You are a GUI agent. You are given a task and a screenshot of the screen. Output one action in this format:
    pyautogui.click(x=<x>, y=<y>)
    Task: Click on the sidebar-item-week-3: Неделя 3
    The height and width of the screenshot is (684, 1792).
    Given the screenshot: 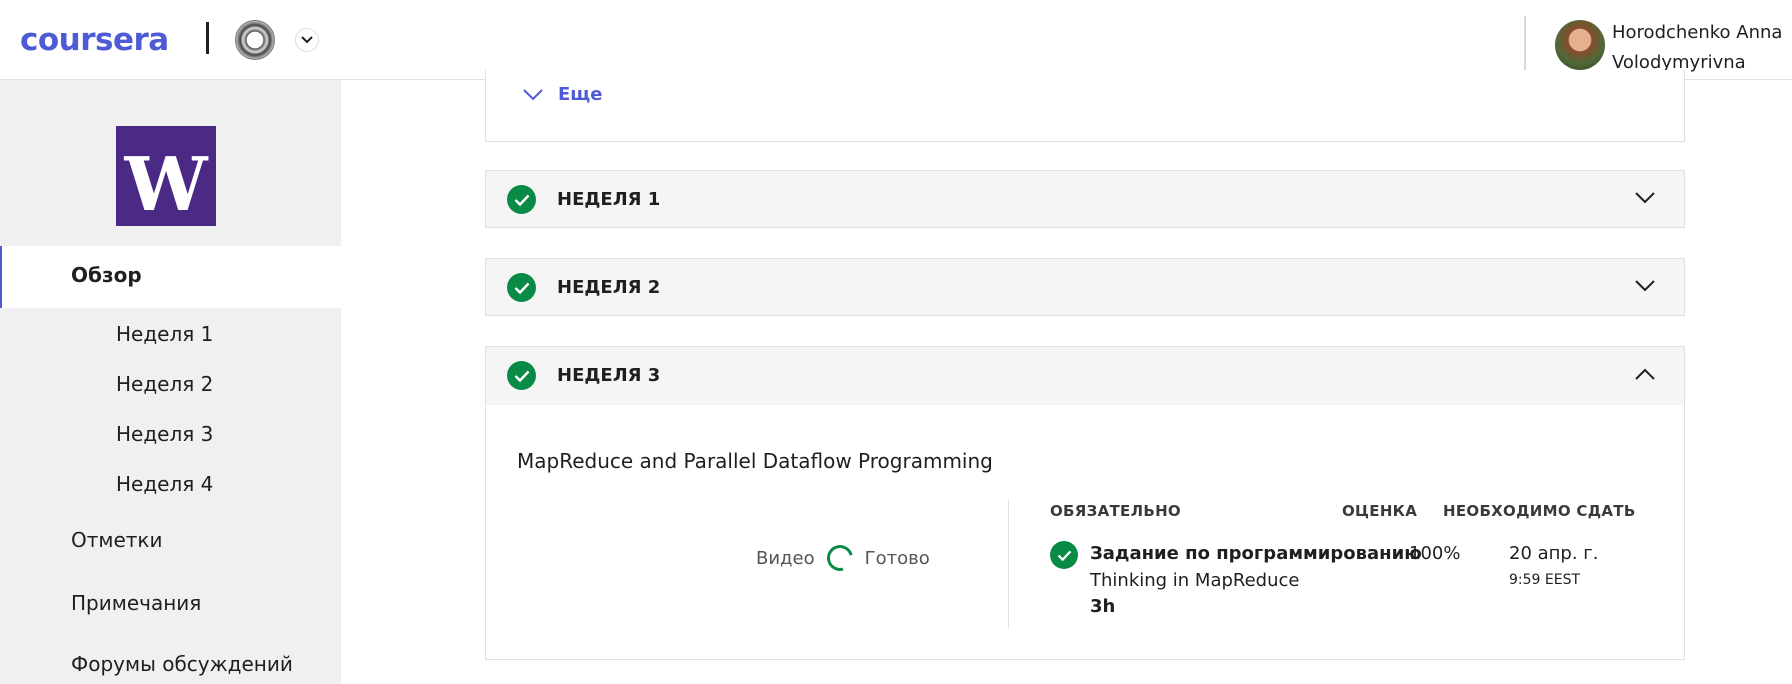 What is the action you would take?
    pyautogui.click(x=164, y=434)
    